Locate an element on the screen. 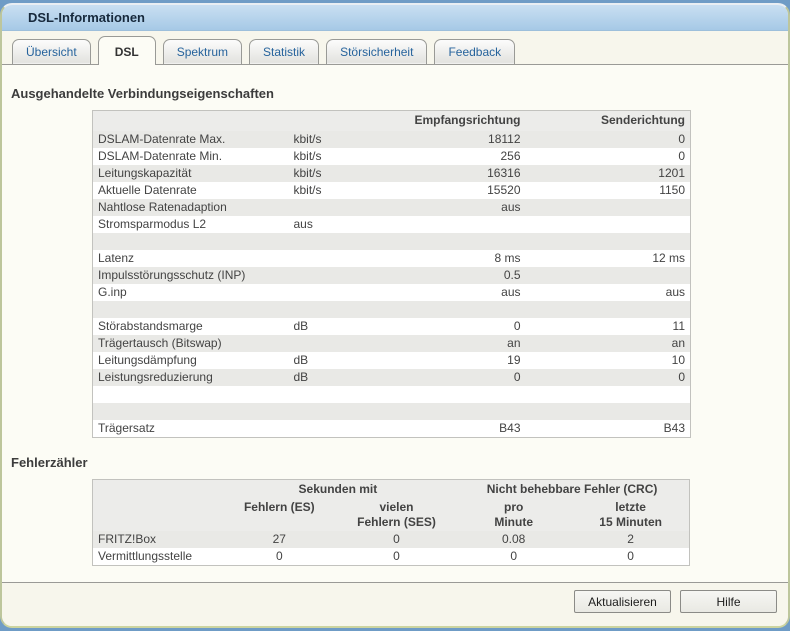 The image size is (790, 631). table-row: Trägertausch (Bitswap) an an is located at coordinates (391, 343).